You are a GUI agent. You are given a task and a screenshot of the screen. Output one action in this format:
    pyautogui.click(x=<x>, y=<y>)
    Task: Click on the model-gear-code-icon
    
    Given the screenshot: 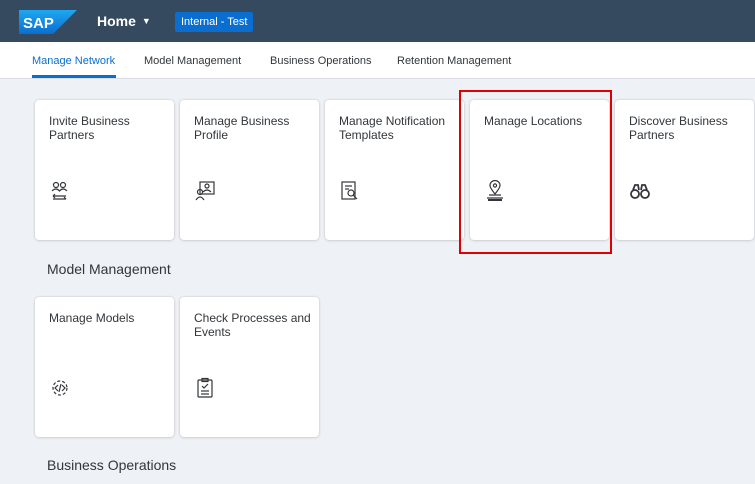 What is the action you would take?
    pyautogui.click(x=60, y=388)
    